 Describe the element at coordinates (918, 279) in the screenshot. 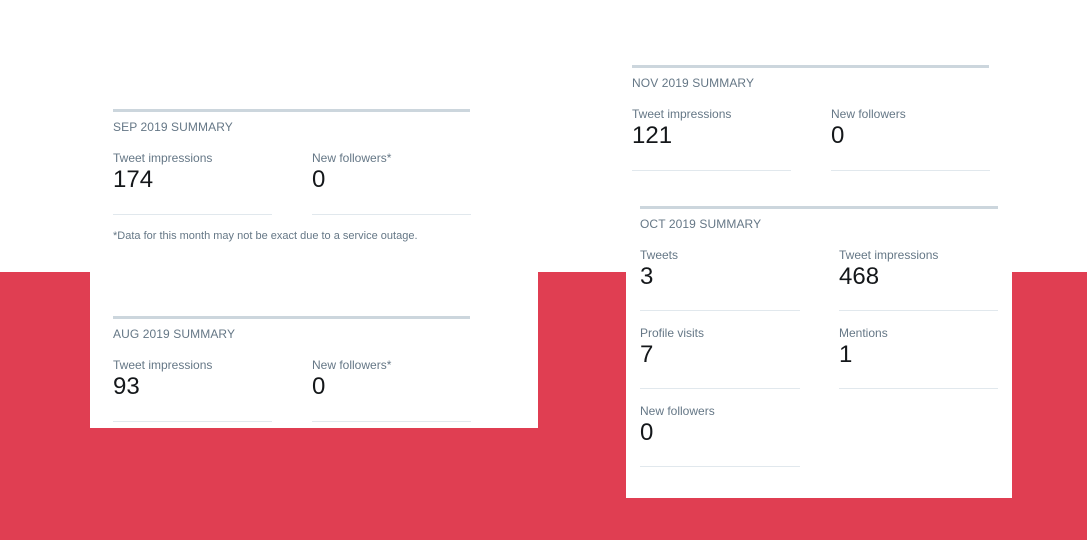

I see `oct-tweet-impressions-stat: Tweet impressions 468` at that location.